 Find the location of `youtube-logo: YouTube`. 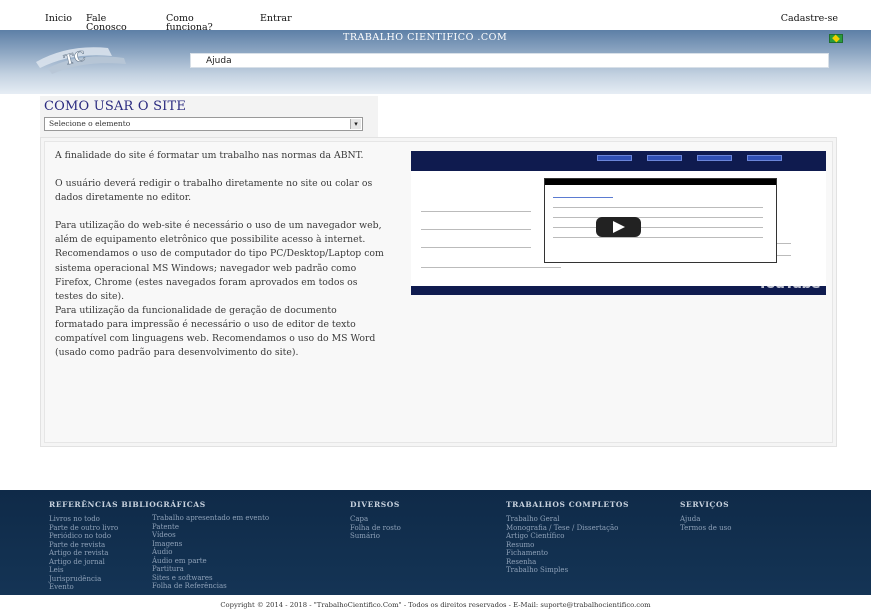

youtube-logo: YouTube is located at coordinates (789, 284).